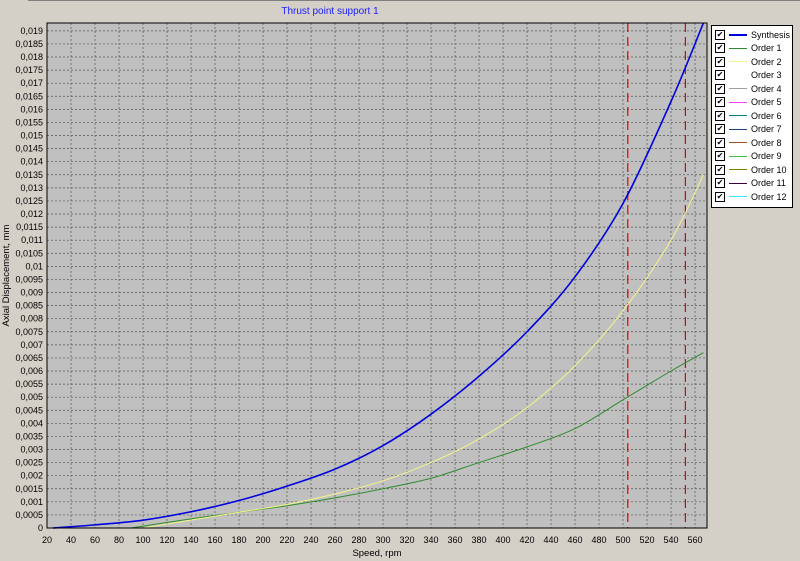 This screenshot has width=800, height=561. What do you see at coordinates (95, 540) in the screenshot?
I see `x-tick-label: 60` at bounding box center [95, 540].